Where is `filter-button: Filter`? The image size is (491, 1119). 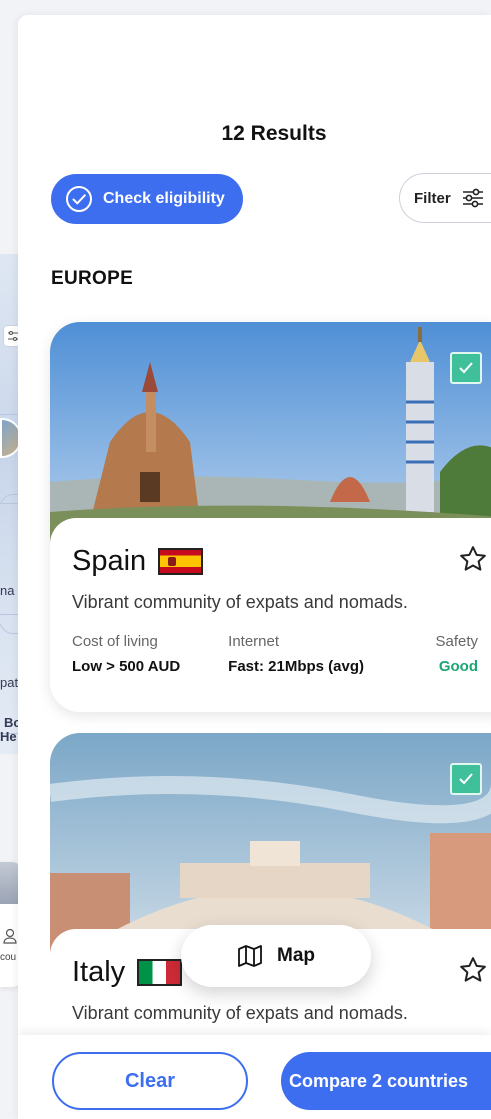
filter-button: Filter is located at coordinates (445, 198).